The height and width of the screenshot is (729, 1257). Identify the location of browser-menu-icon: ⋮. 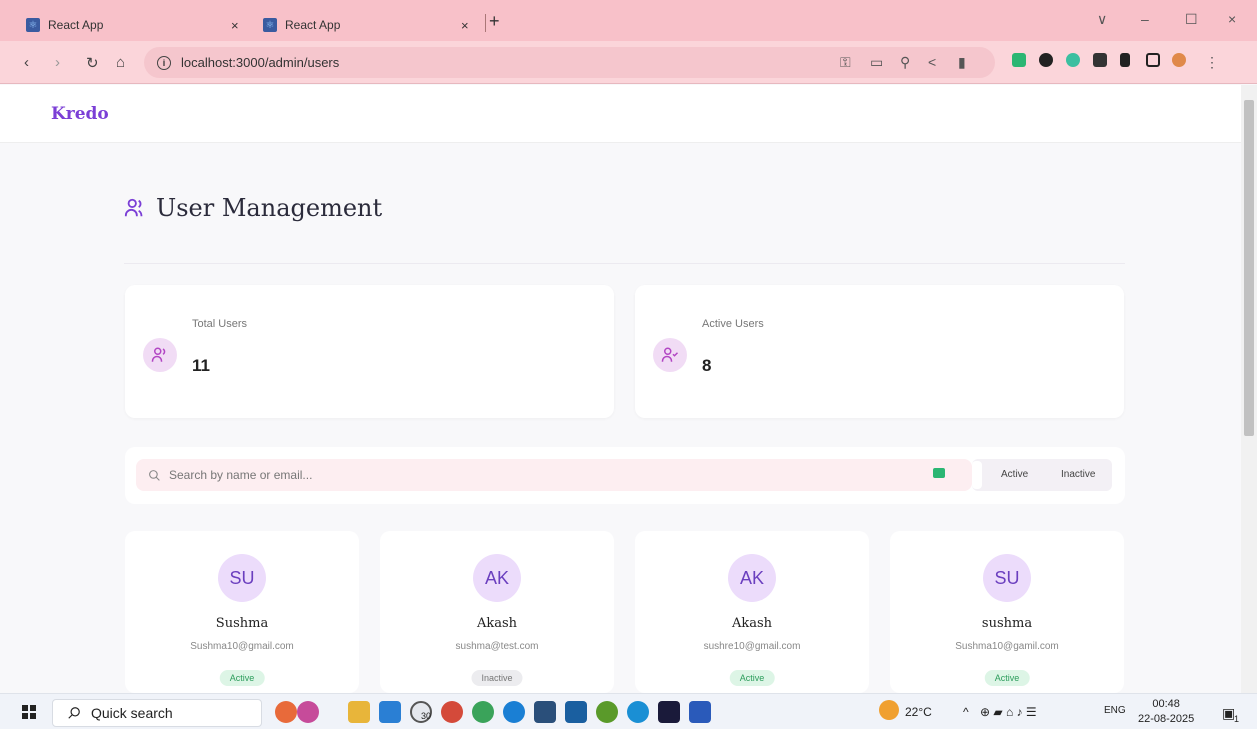
(1212, 62).